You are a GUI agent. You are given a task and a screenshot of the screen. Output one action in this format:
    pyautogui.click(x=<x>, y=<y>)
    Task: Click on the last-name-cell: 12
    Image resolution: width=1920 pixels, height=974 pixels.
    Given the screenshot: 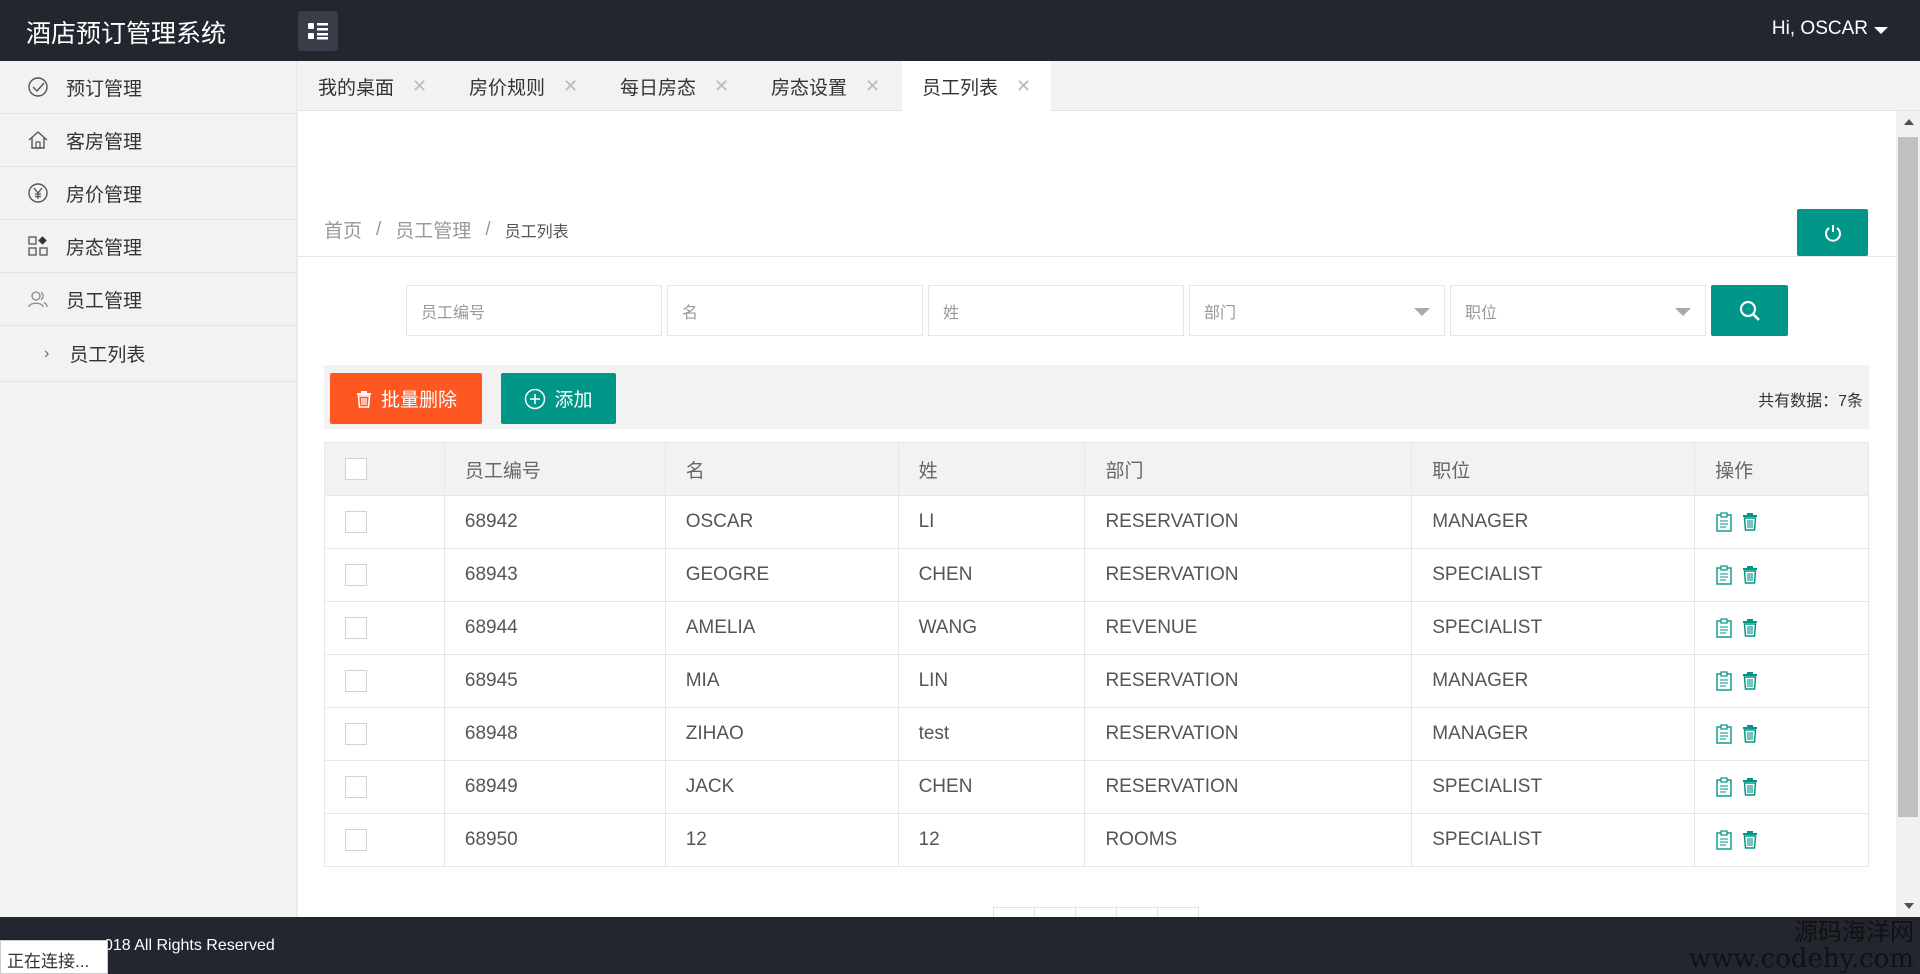 What is the action you would take?
    pyautogui.click(x=991, y=840)
    